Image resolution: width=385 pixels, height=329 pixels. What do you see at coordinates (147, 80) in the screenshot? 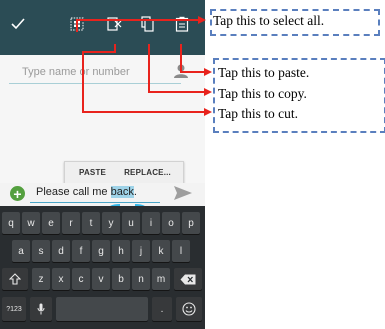
I see `cut-arrow` at bounding box center [147, 80].